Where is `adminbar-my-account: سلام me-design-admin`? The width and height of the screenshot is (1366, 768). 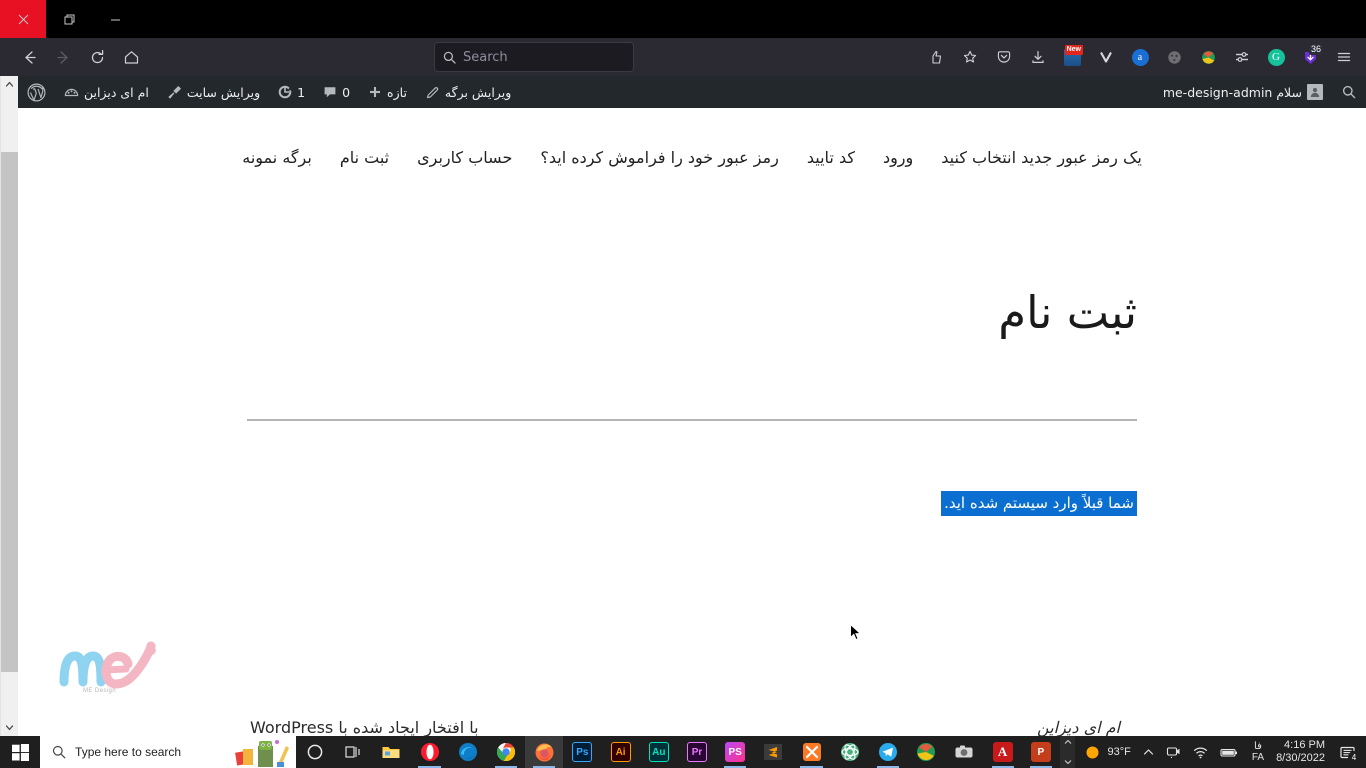
adminbar-my-account: سلام me-design-admin is located at coordinates (1243, 92).